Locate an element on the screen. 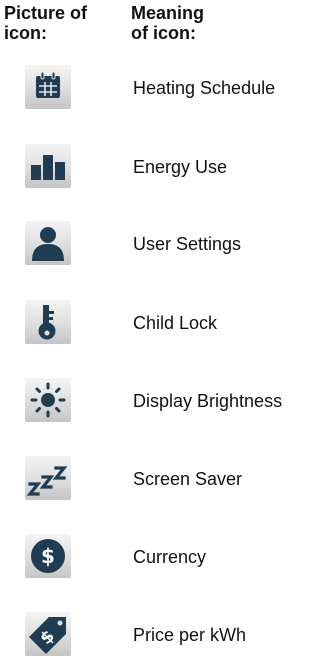 This screenshot has height=664, width=325. calendar-icon is located at coordinates (48, 87).